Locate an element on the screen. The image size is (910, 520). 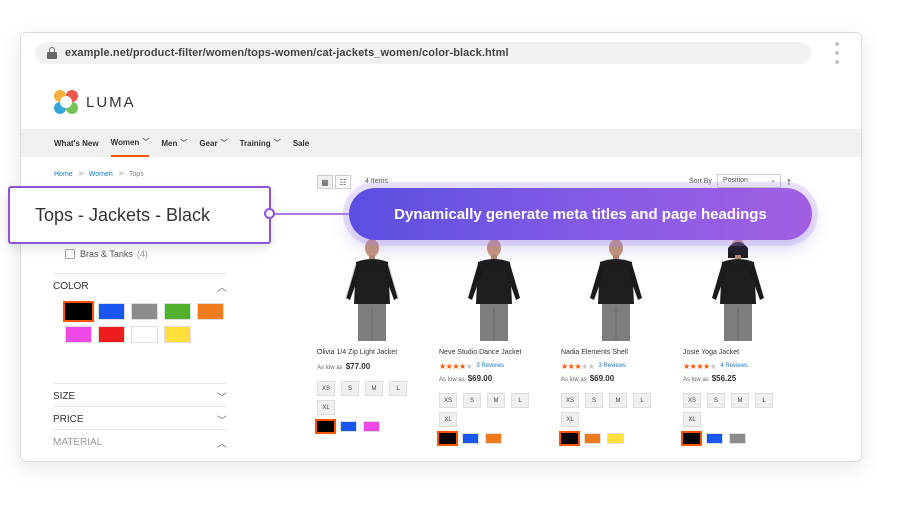
color-swatch-grid is located at coordinates (143, 322).